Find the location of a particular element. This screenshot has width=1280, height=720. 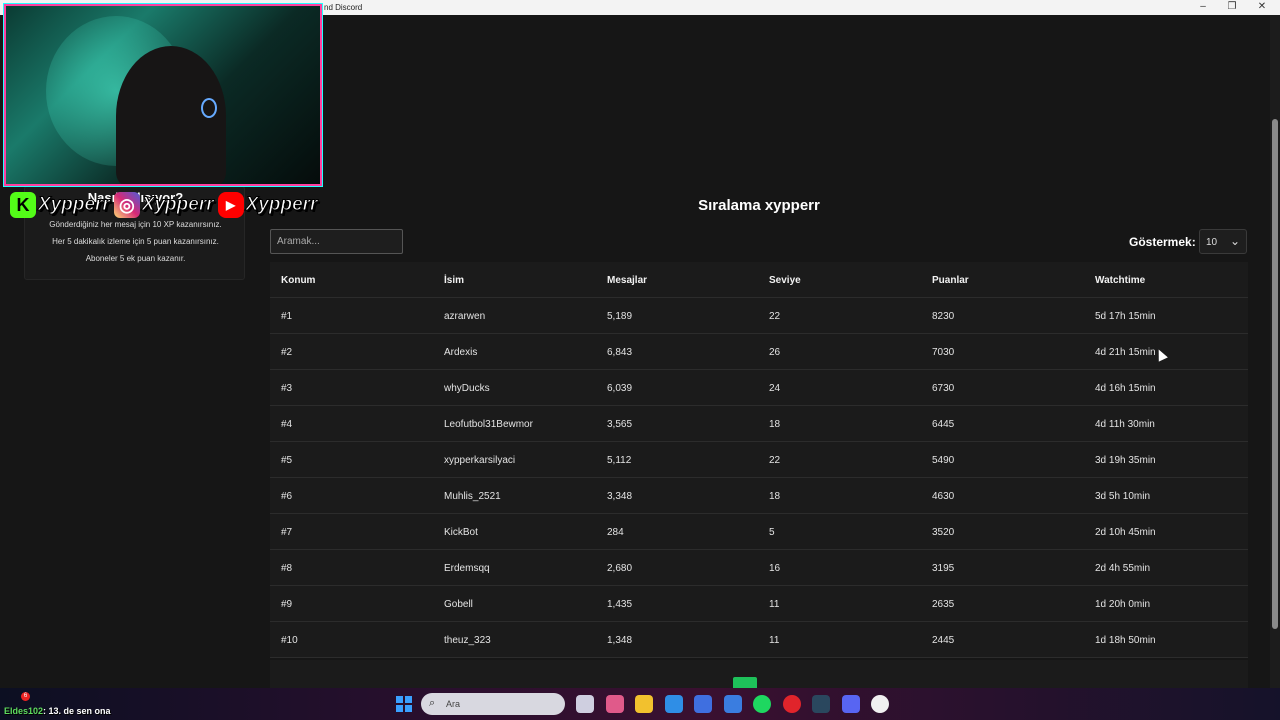

search-icon: ⌕ is located at coordinates (432, 703).